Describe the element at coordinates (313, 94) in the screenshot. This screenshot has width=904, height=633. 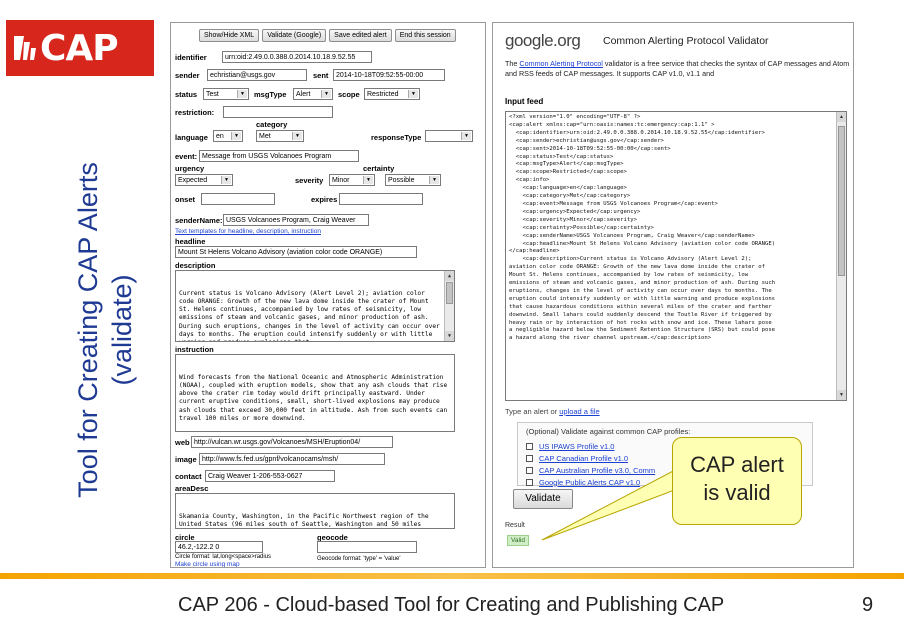
I see `msgtype-select: Alert` at that location.